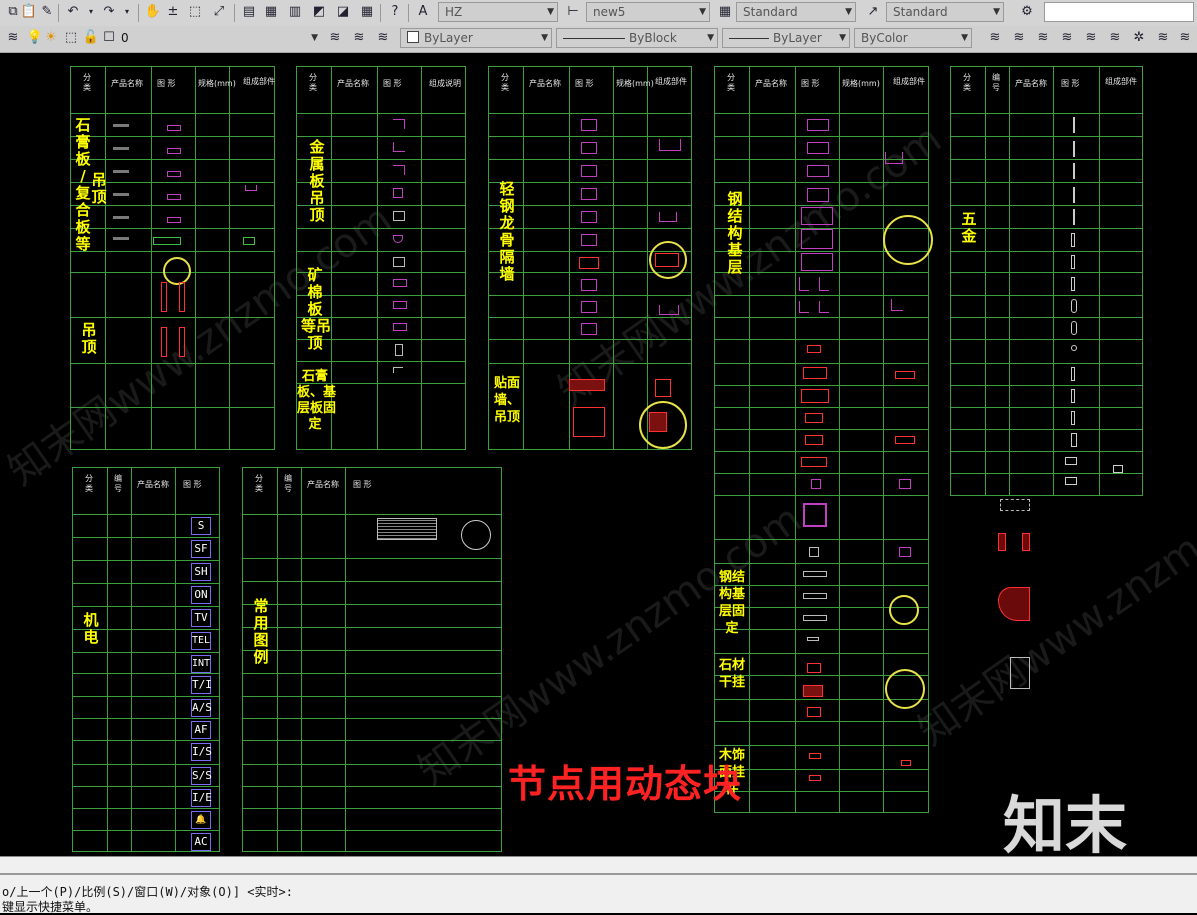 Image resolution: width=1197 pixels, height=915 pixels. What do you see at coordinates (201, 572) in the screenshot?
I see `abbr-symbol: SH` at bounding box center [201, 572].